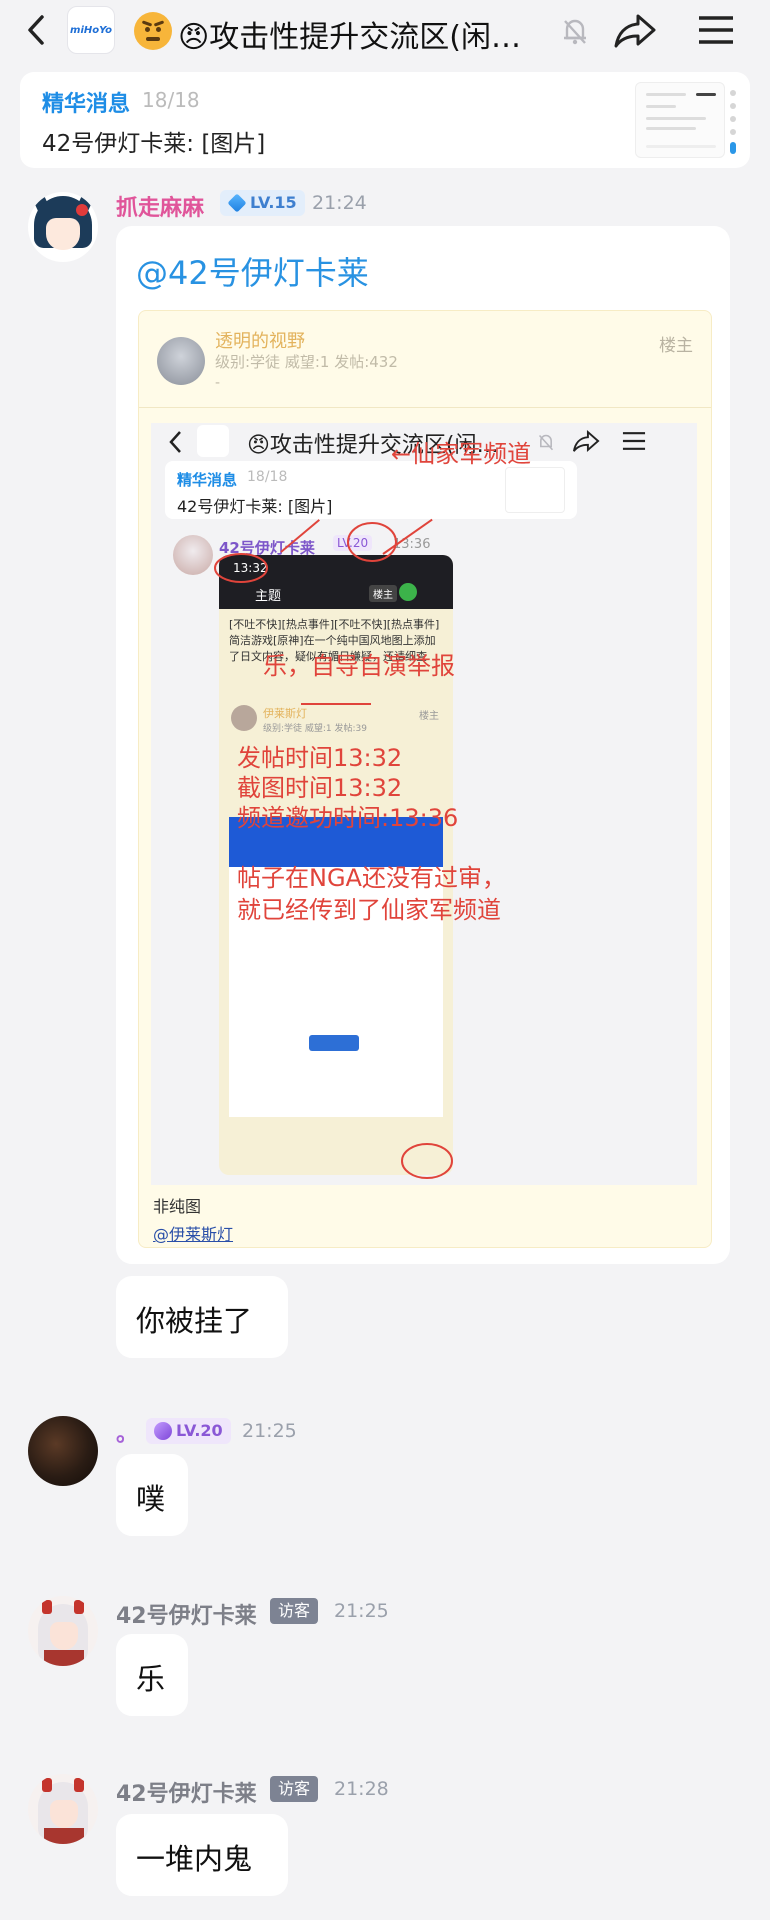 This screenshot has height=1920, width=770. I want to click on screenshot-essence-thumb, so click(535, 490).